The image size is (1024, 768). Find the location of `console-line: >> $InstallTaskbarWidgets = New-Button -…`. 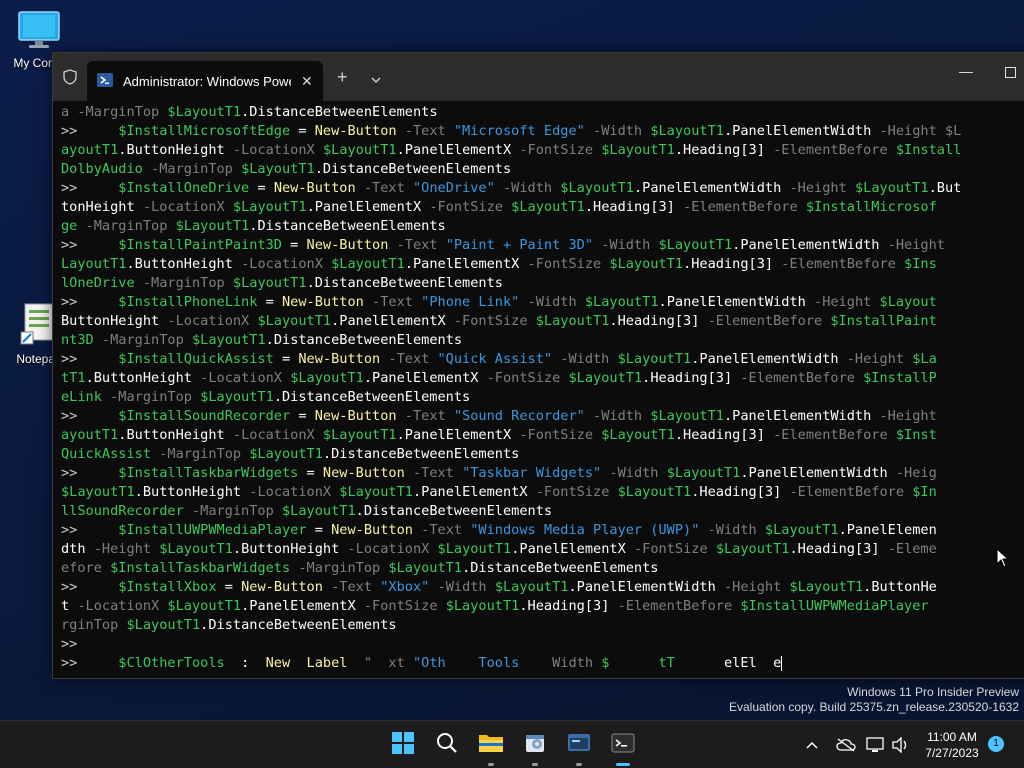

console-line: >> $InstallTaskbarWidgets = New-Button -… is located at coordinates (542, 473).